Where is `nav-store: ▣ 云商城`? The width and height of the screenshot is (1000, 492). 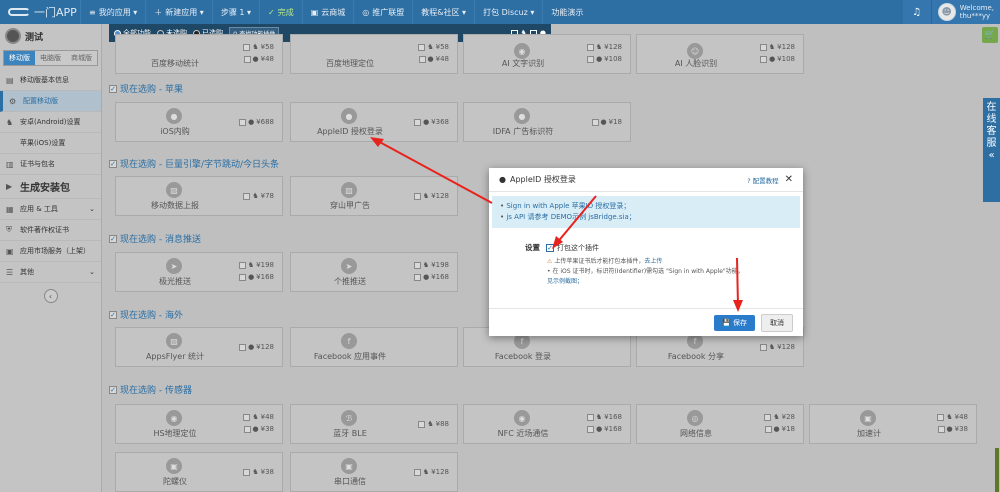 nav-store: ▣ 云商城 is located at coordinates (327, 12).